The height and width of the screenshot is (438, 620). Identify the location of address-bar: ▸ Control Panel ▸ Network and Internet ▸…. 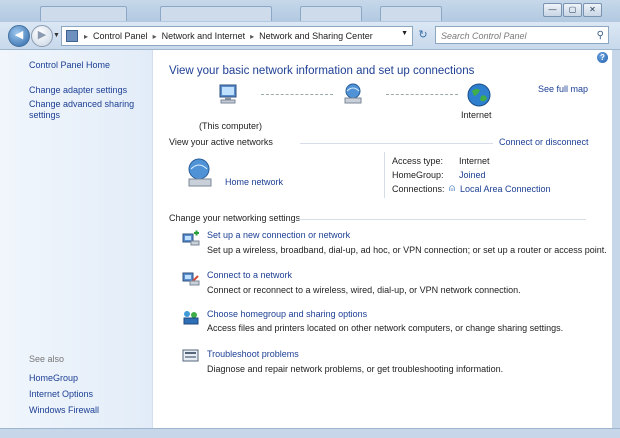
(237, 36).